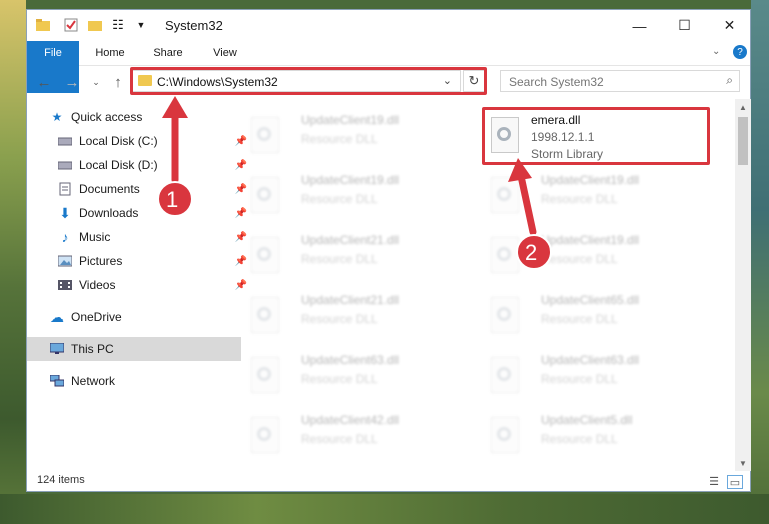 Image resolution: width=769 pixels, height=524 pixels. I want to click on step2-number: 2, so click(531, 252).